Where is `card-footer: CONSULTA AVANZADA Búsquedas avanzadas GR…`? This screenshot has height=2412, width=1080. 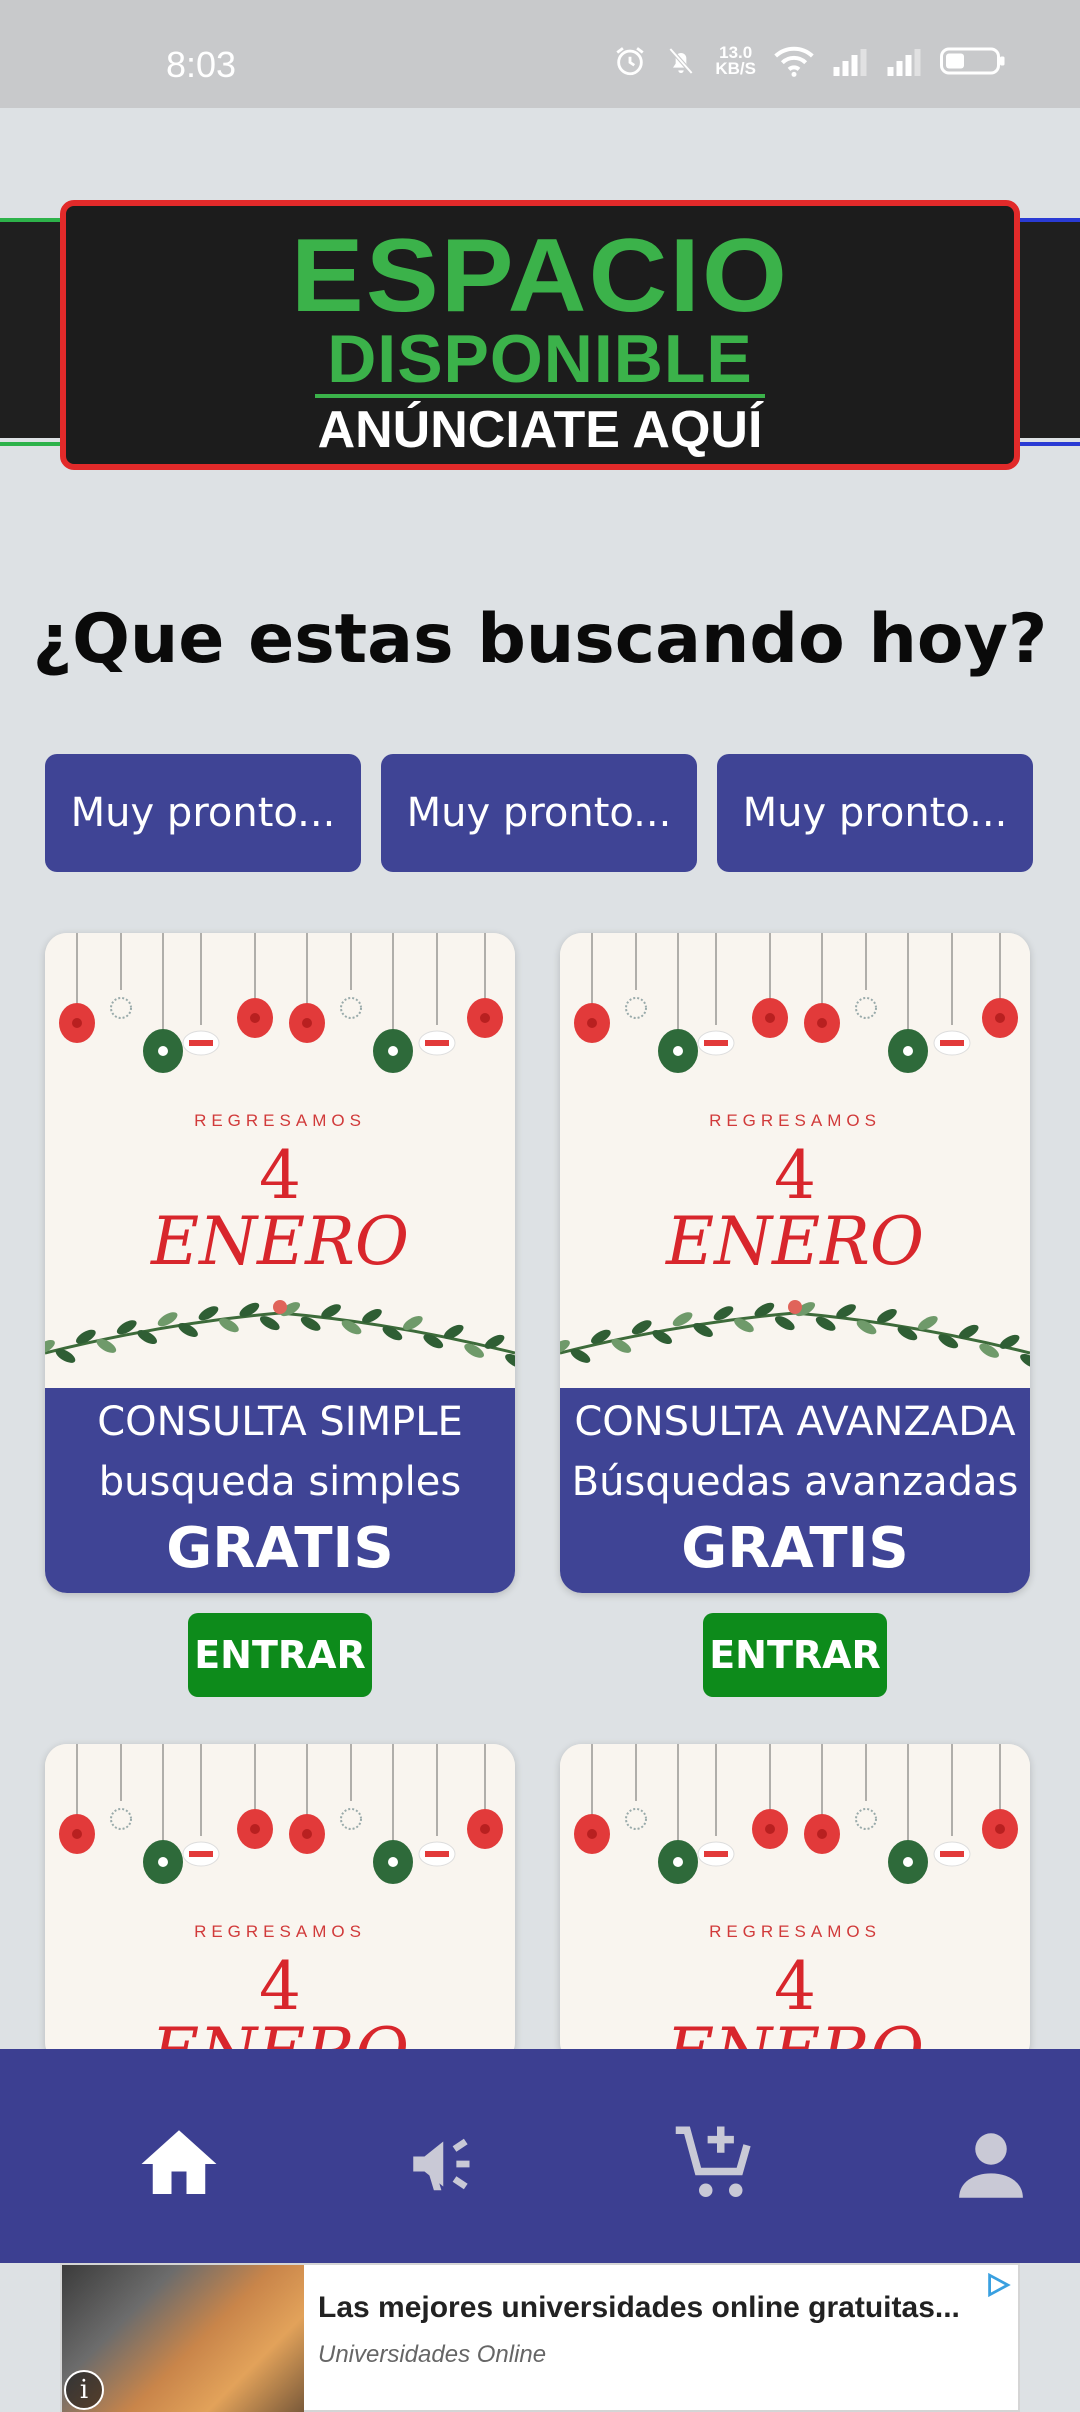
card-footer: CONSULTA AVANZADA Búsquedas avanzadas GR… is located at coordinates (795, 1490).